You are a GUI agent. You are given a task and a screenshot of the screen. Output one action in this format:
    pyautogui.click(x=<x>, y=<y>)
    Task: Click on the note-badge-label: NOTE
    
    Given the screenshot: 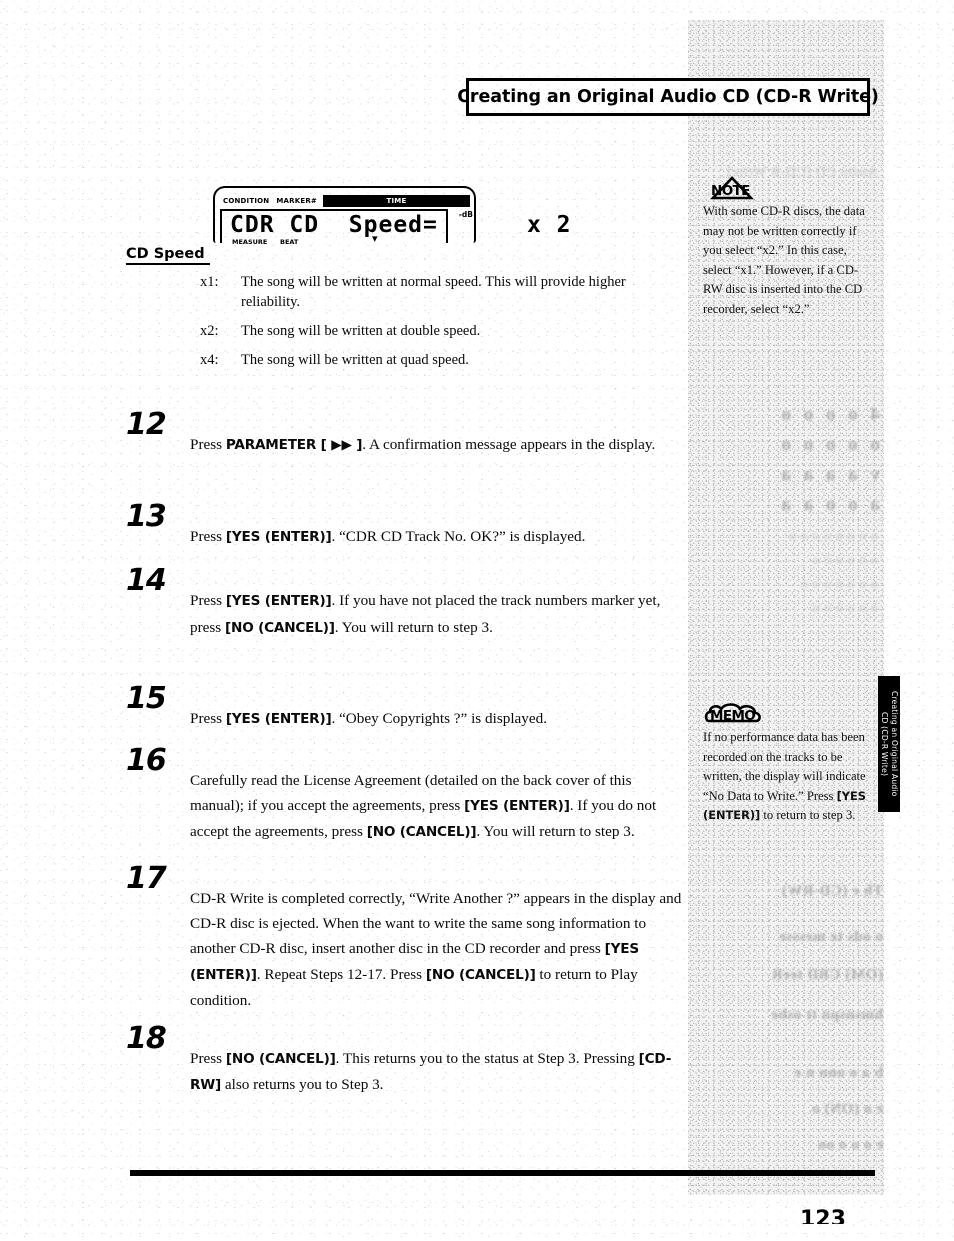 What is the action you would take?
    pyautogui.click(x=730, y=191)
    